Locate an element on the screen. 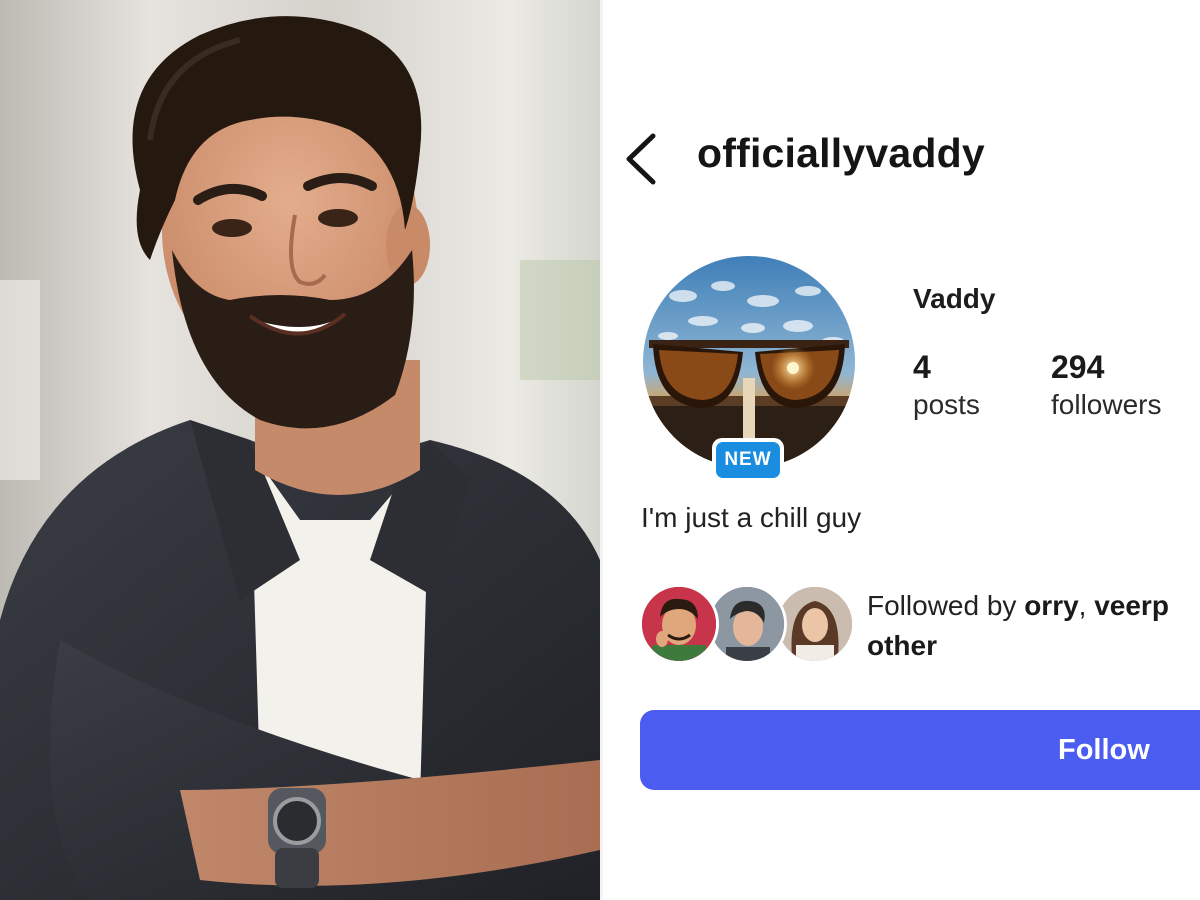 This screenshot has width=1200, height=900. follow-button: Follow is located at coordinates (920, 750).